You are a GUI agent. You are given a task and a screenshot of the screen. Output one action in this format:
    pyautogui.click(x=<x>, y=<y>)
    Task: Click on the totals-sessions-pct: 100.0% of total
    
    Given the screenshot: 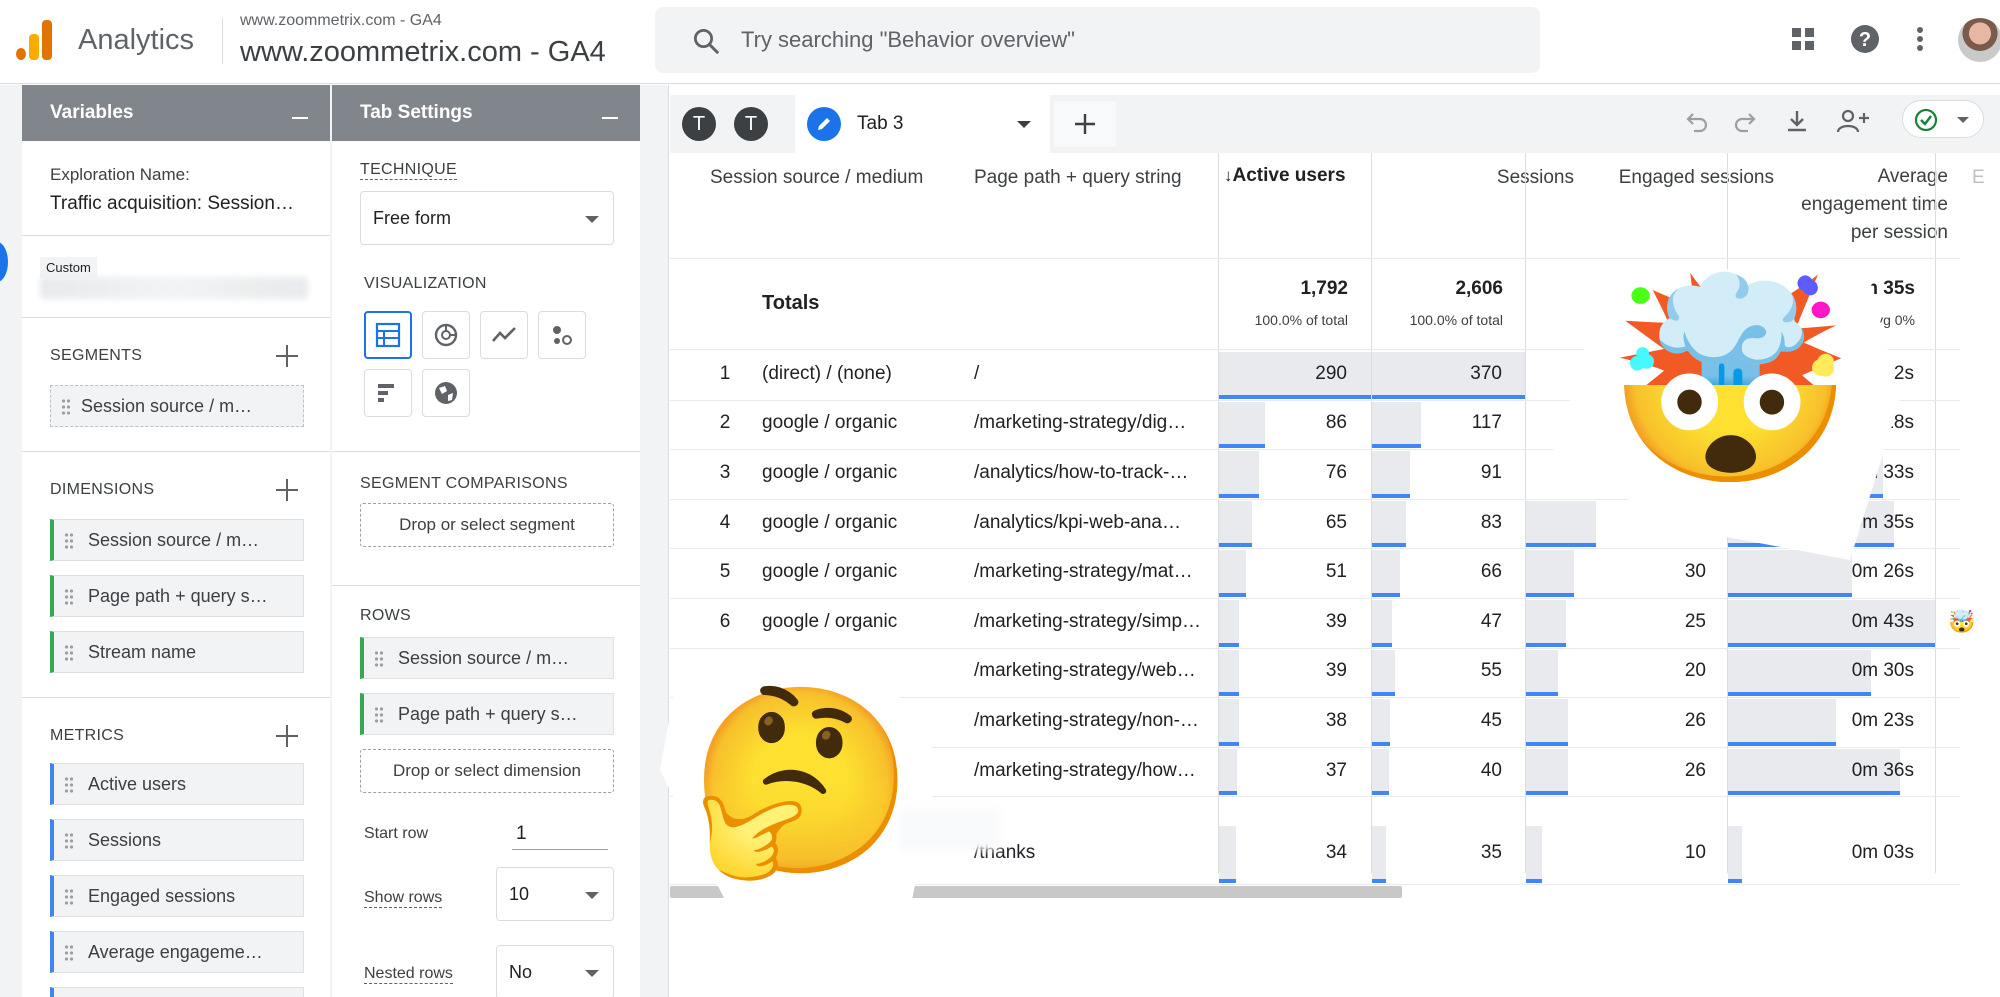 What is the action you would take?
    pyautogui.click(x=1456, y=320)
    